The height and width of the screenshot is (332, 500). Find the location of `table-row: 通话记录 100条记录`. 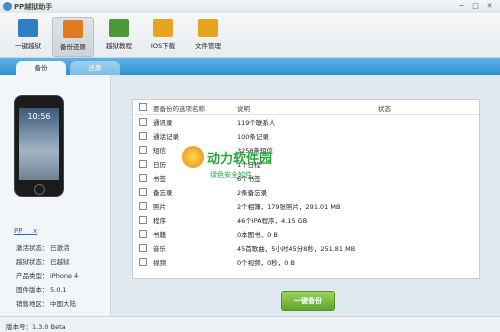

table-row: 通话记录 100条记录 is located at coordinates (306, 135).